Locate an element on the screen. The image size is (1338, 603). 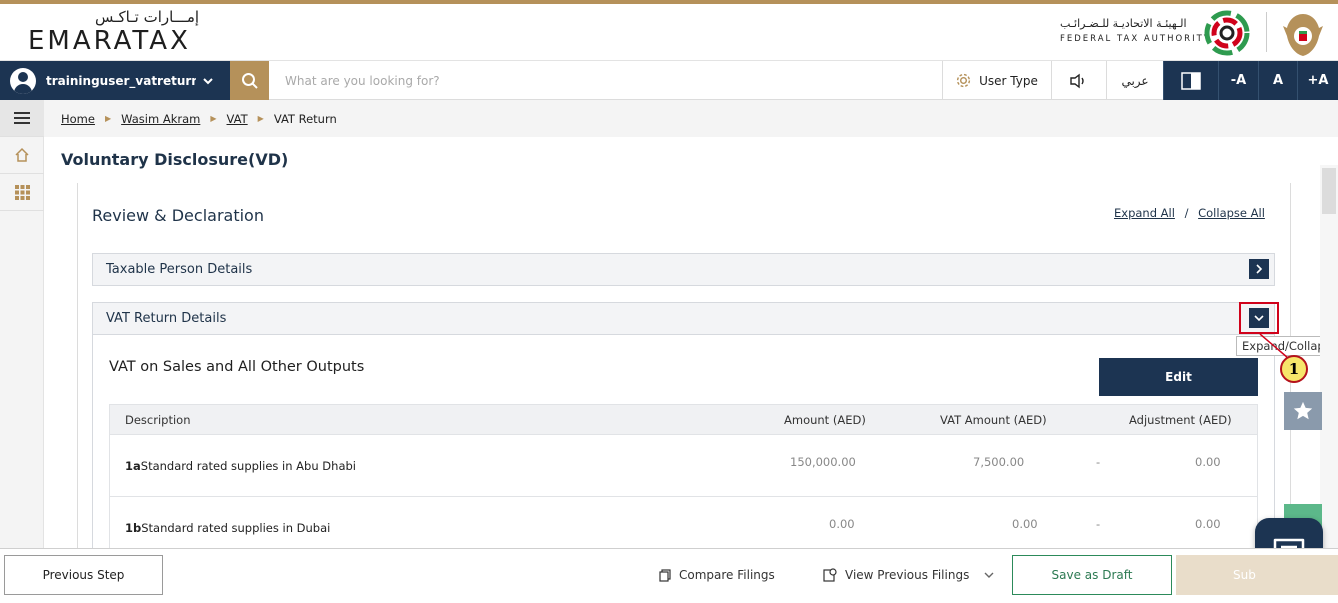
arabic-label: عربي is located at coordinates (1135, 80).